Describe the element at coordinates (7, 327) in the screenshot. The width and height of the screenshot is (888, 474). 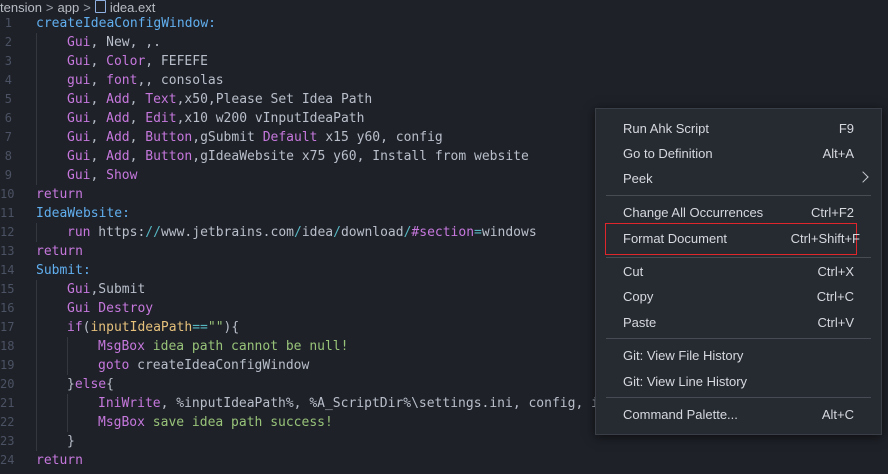
I see `line-number: 17` at that location.